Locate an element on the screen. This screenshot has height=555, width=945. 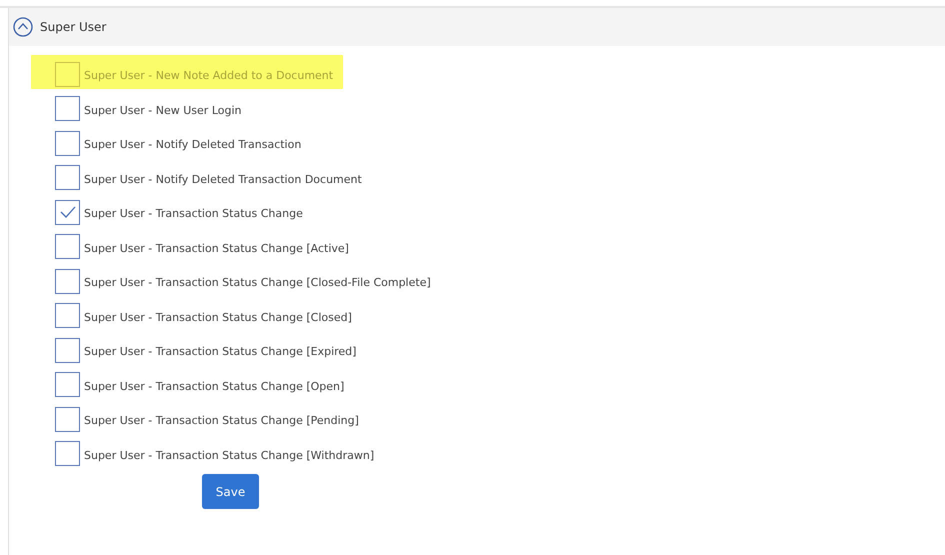
checkmark-icon is located at coordinates (67, 212).